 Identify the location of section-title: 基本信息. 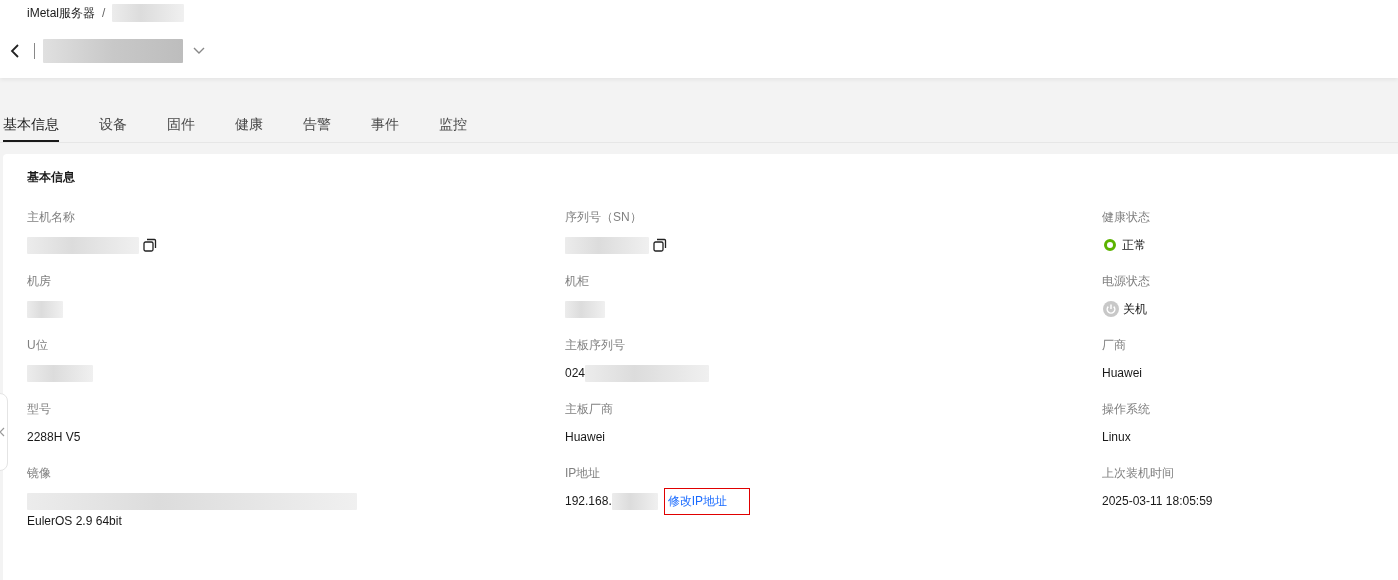
(51, 177).